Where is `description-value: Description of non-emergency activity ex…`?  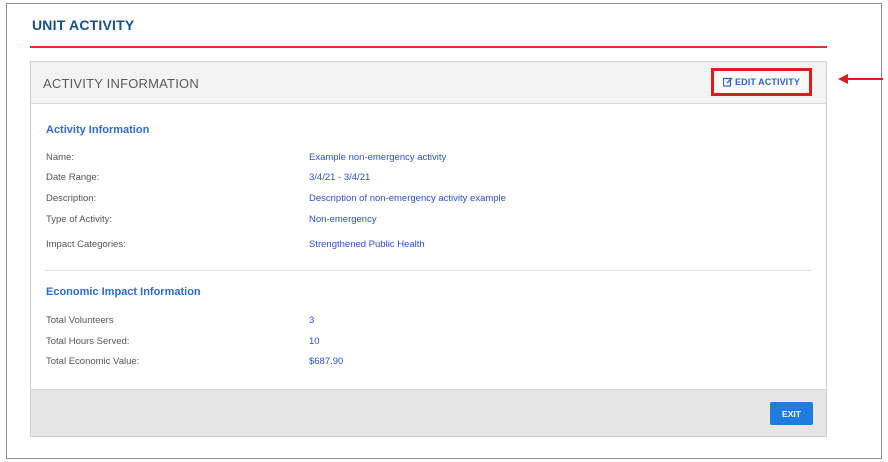
description-value: Description of non-emergency activity ex… is located at coordinates (407, 198).